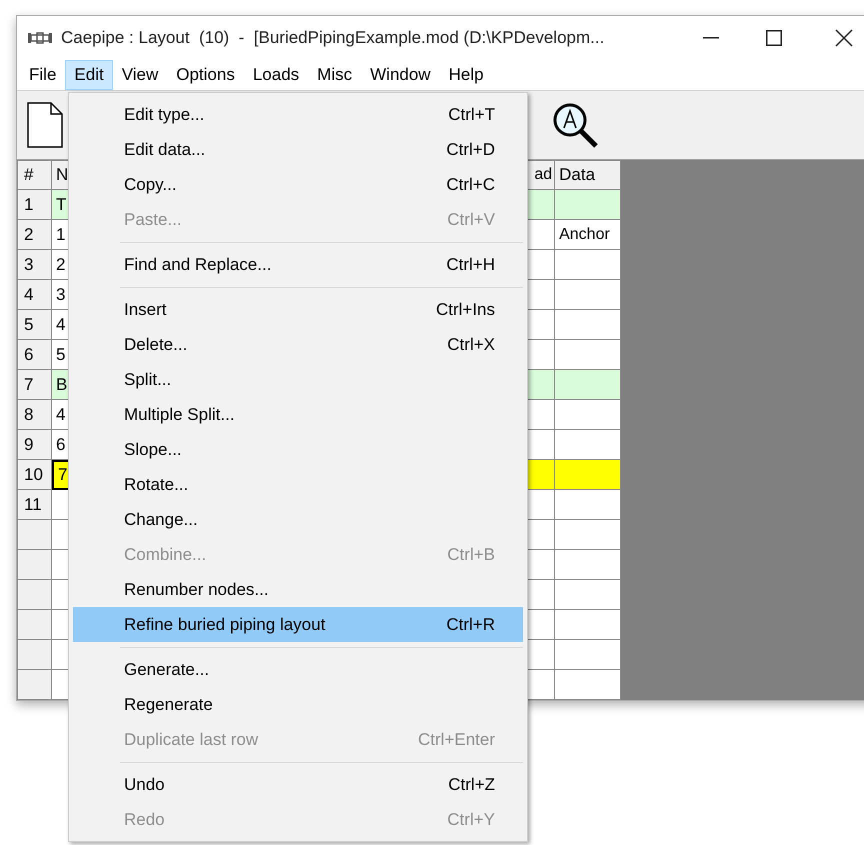 The height and width of the screenshot is (845, 864). I want to click on row-number: 10, so click(35, 475).